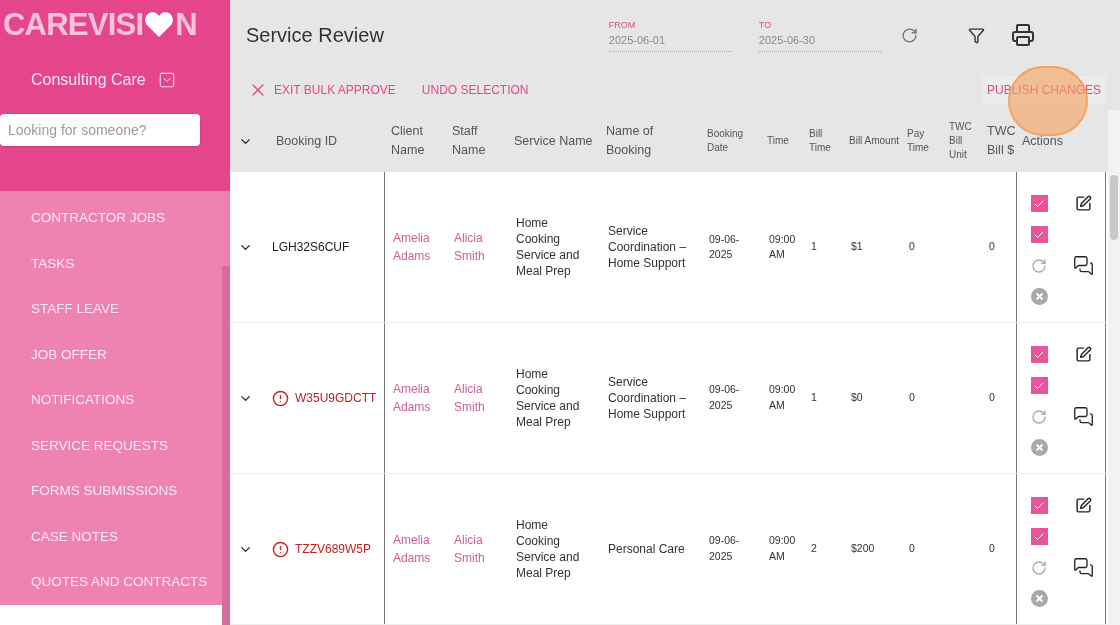  Describe the element at coordinates (111, 264) in the screenshot. I see `sidebar-item: TASKS` at that location.